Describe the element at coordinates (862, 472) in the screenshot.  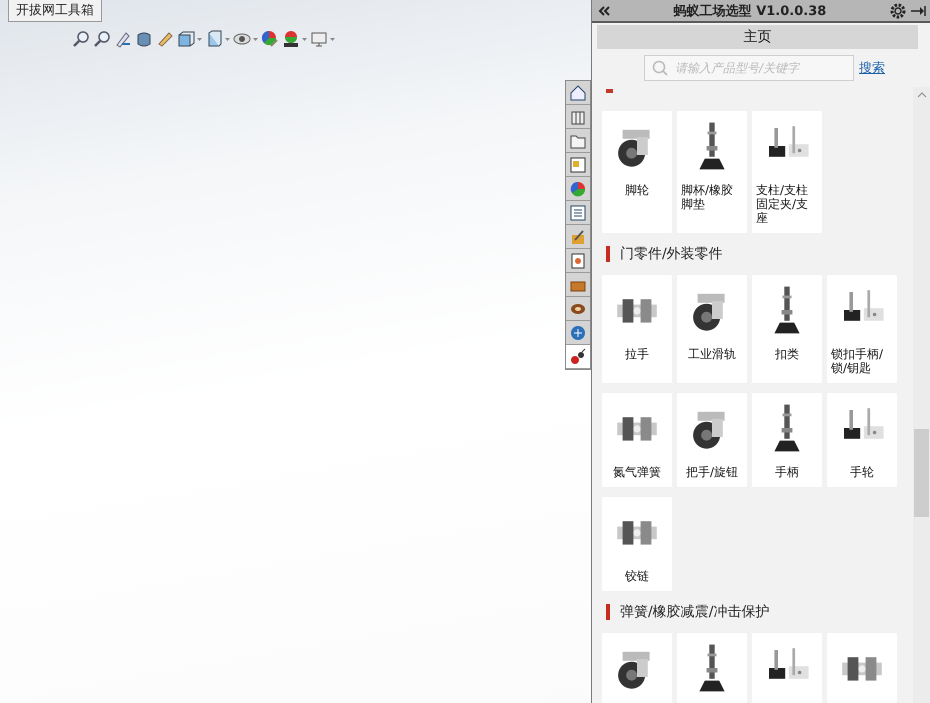
I see `product-label: 手轮` at that location.